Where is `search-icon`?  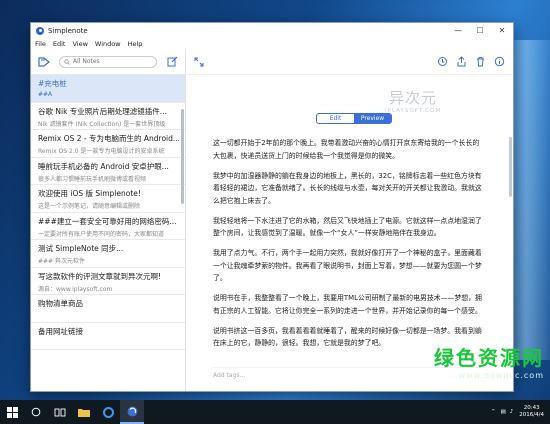 search-icon is located at coordinates (67, 61).